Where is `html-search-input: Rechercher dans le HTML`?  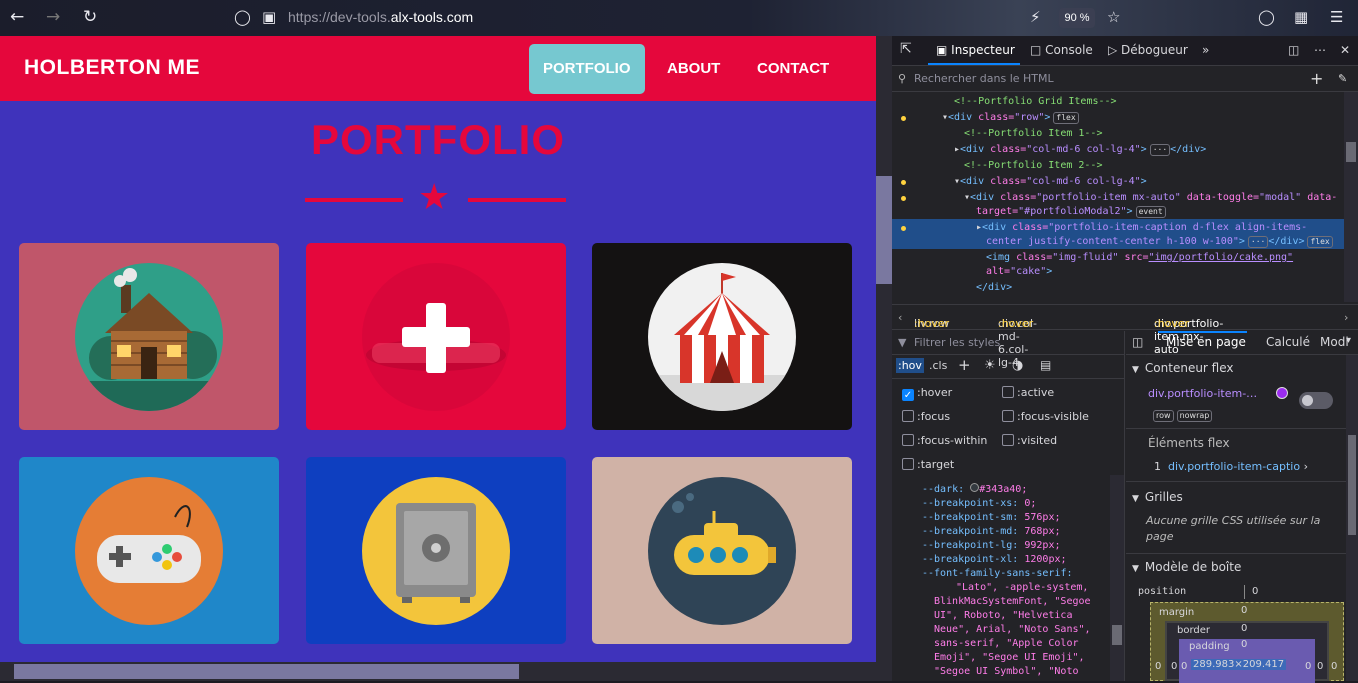
html-search-input: Rechercher dans le HTML is located at coordinates (984, 78).